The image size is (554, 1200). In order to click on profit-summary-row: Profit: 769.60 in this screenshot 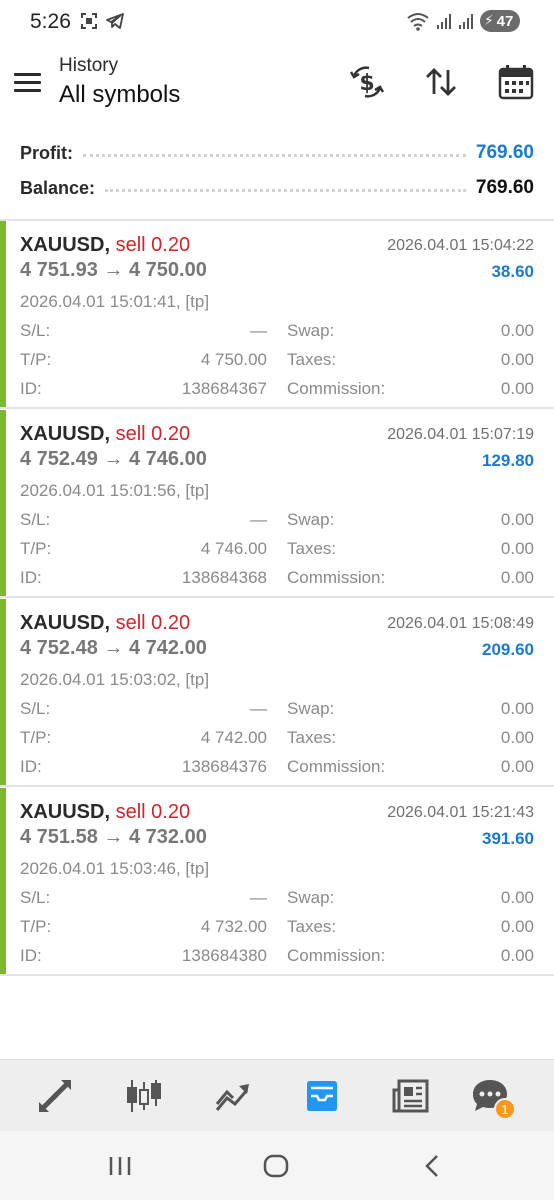, I will do `click(277, 153)`.